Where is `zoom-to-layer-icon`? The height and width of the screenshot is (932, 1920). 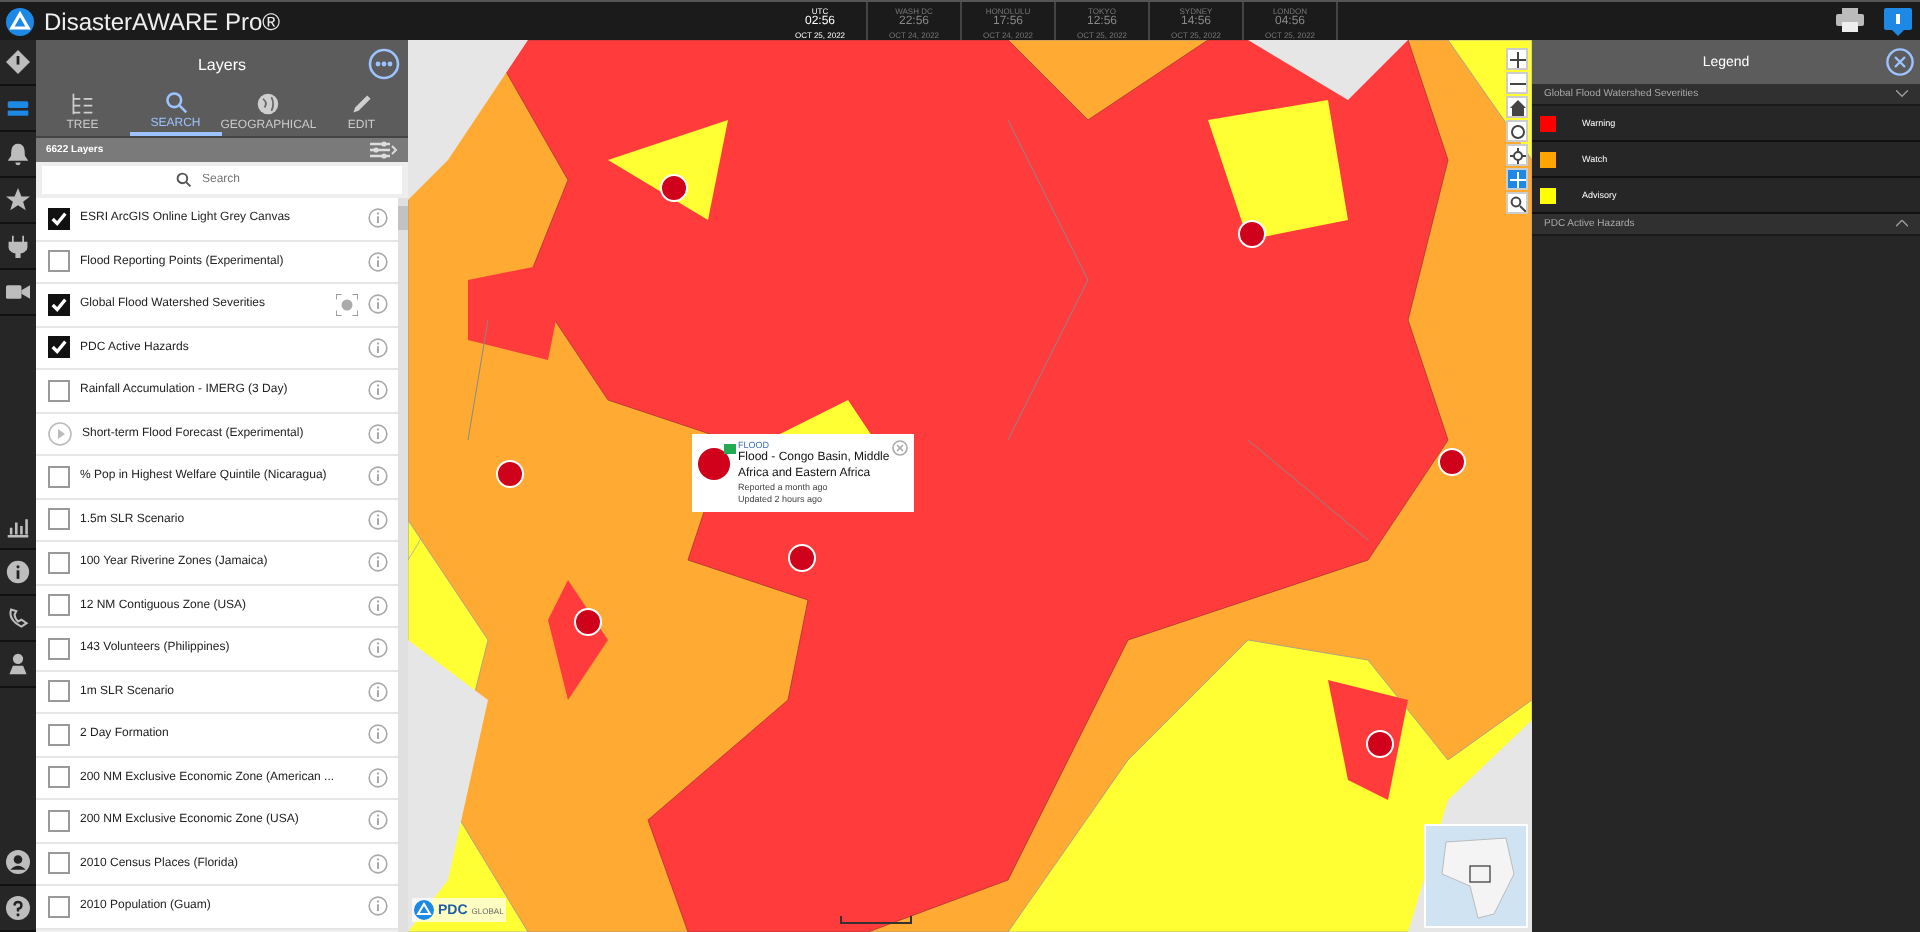
zoom-to-layer-icon is located at coordinates (347, 304).